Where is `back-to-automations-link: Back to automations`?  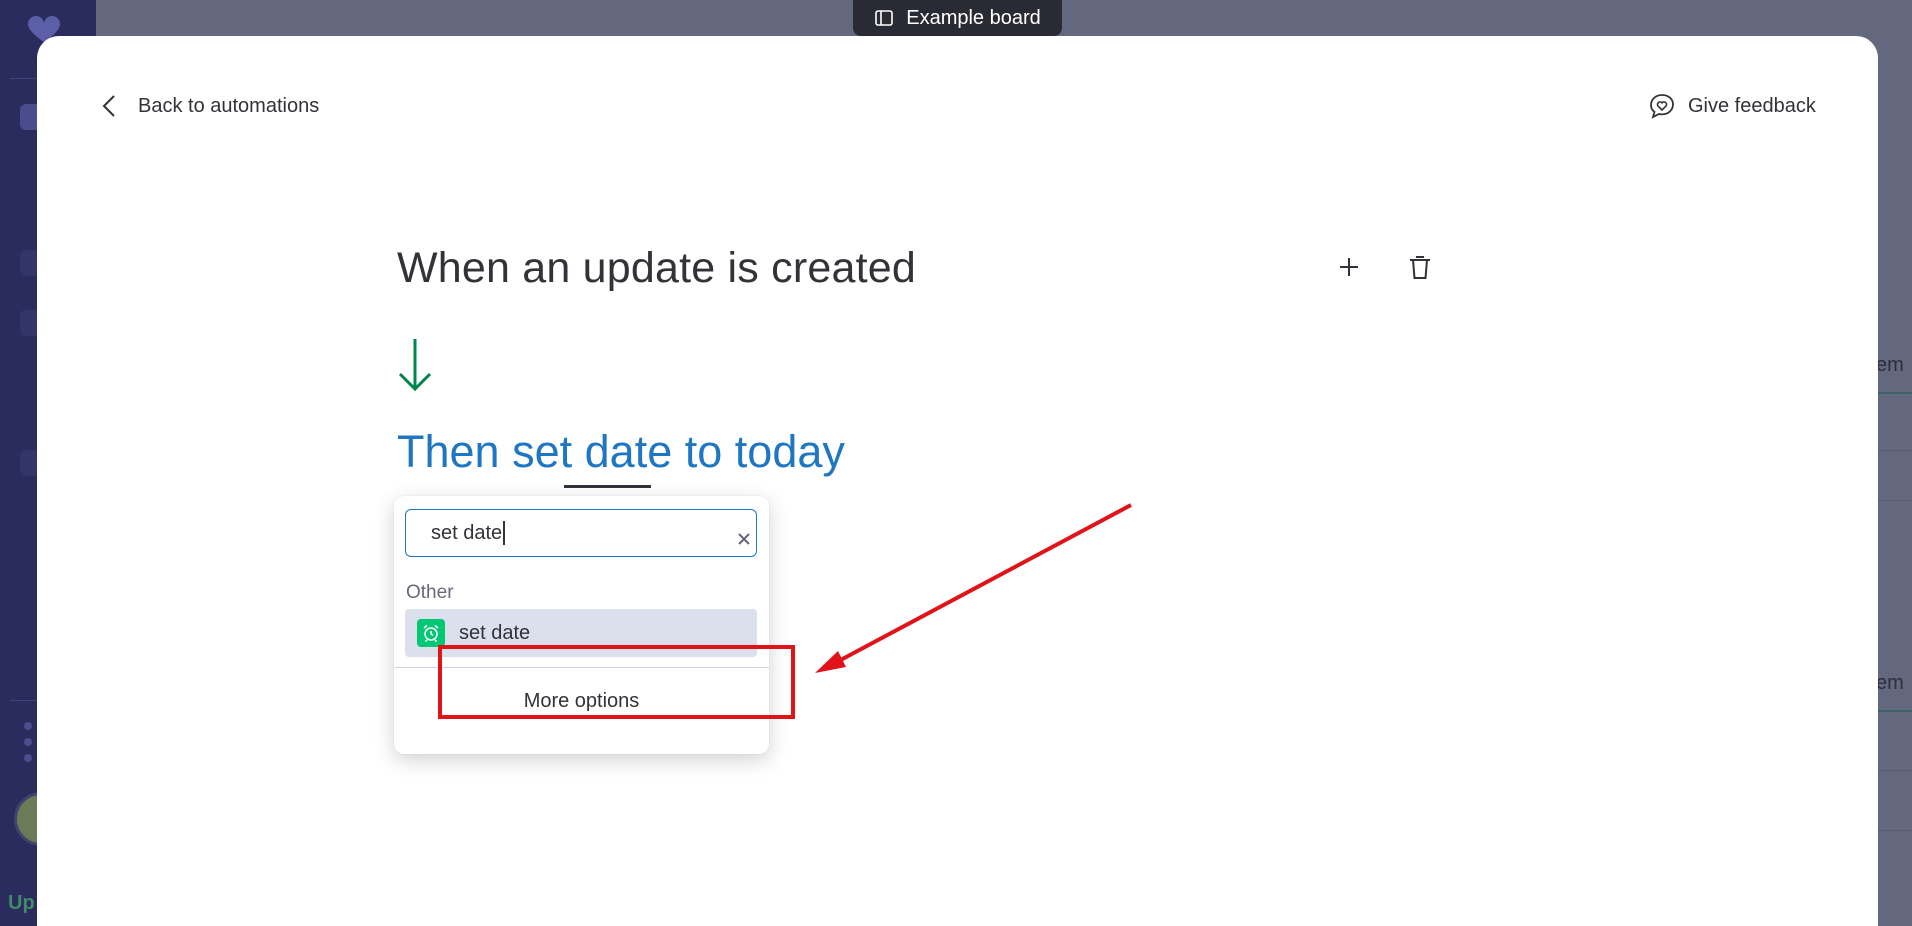
back-to-automations-link: Back to automations is located at coordinates (209, 106).